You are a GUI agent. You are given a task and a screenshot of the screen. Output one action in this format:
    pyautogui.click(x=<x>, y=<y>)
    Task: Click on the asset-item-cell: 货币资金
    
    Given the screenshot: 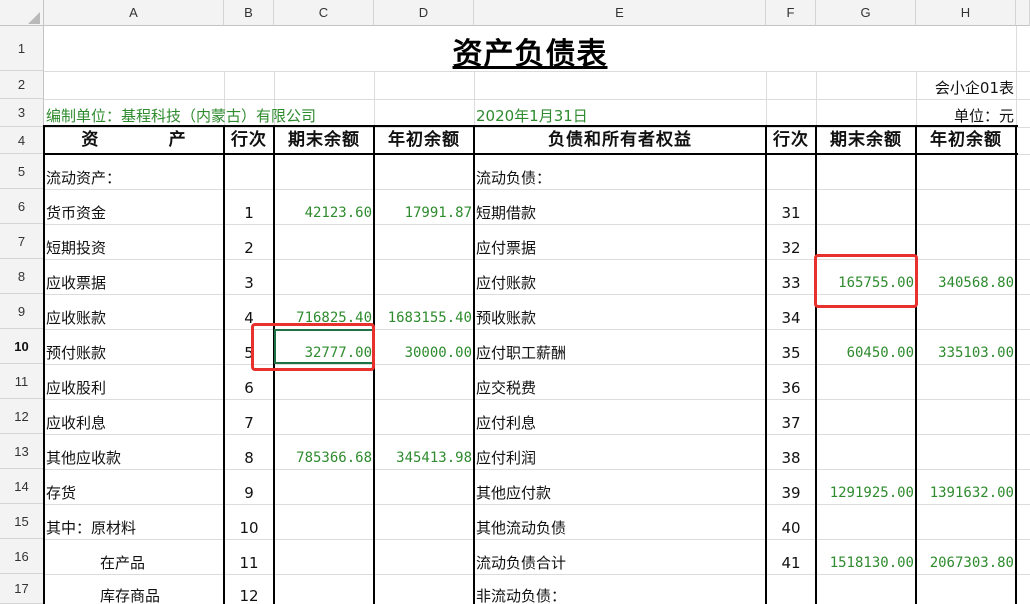 What is the action you would take?
    pyautogui.click(x=134, y=206)
    